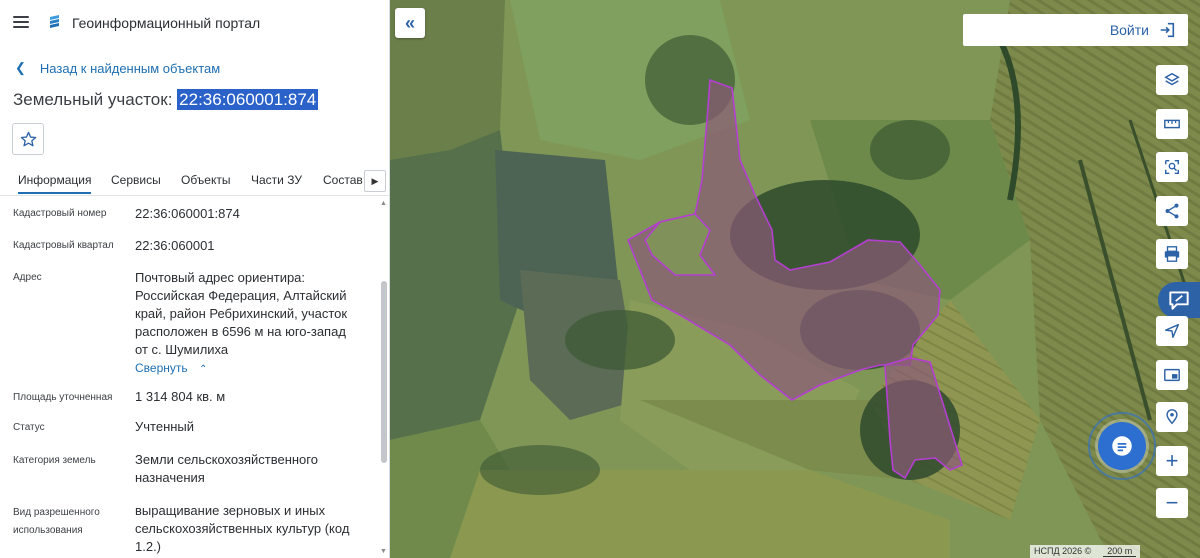 This screenshot has height=558, width=1200. What do you see at coordinates (54, 460) in the screenshot?
I see `info-label: Категория земель` at bounding box center [54, 460].